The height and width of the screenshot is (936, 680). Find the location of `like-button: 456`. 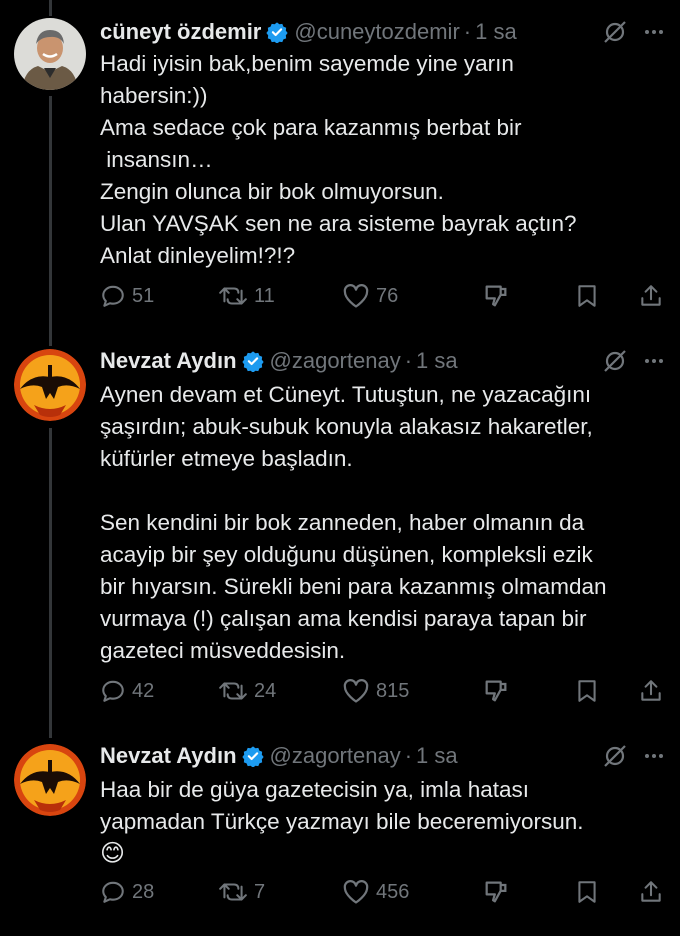

like-button: 456 is located at coordinates (375, 892).